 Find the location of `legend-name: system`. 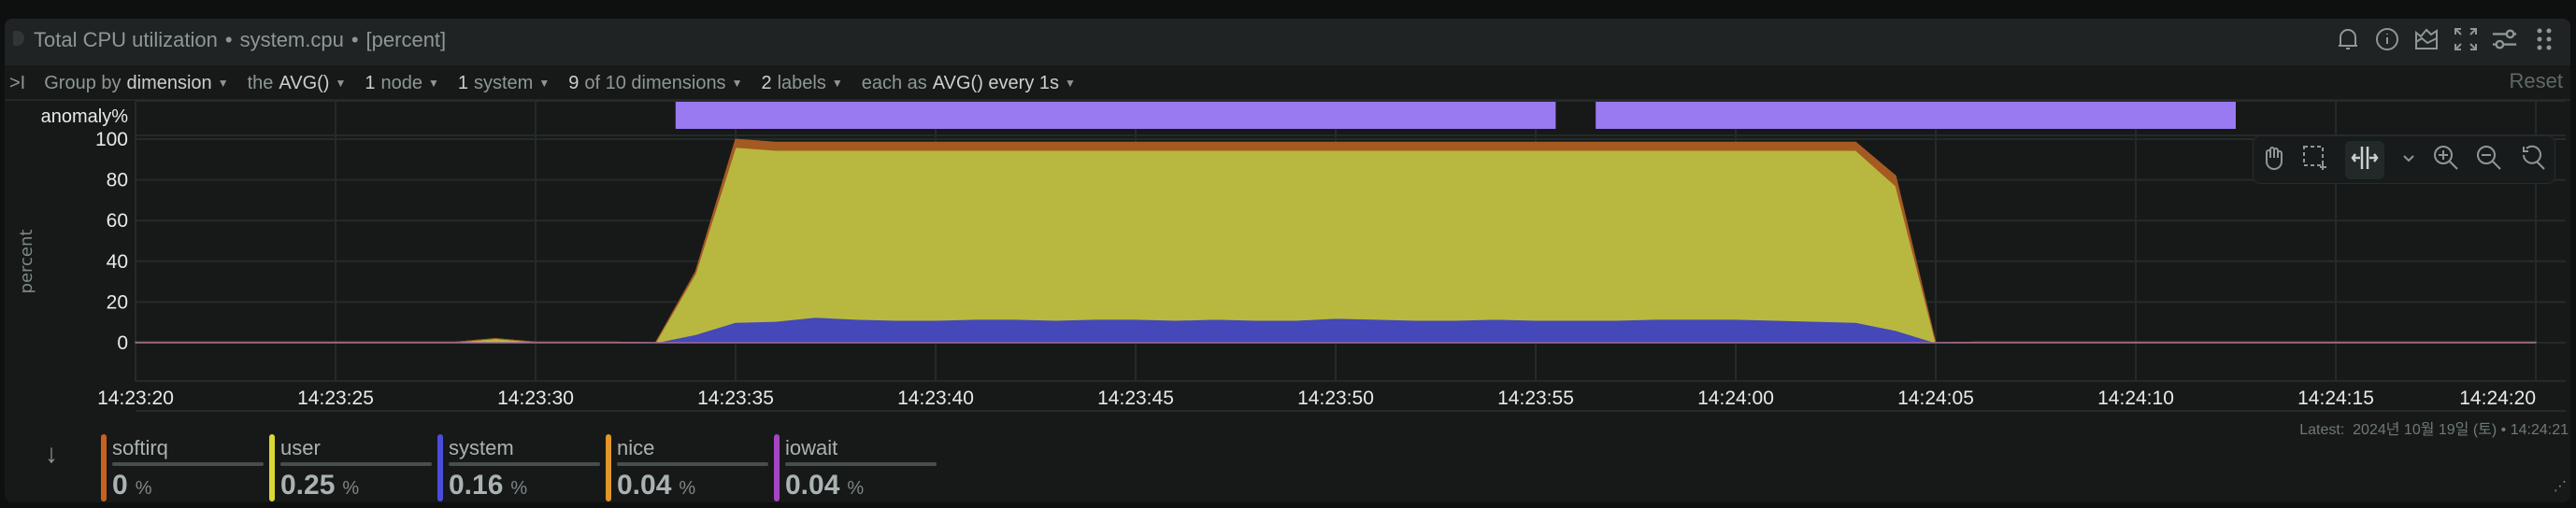

legend-name: system is located at coordinates (482, 448).